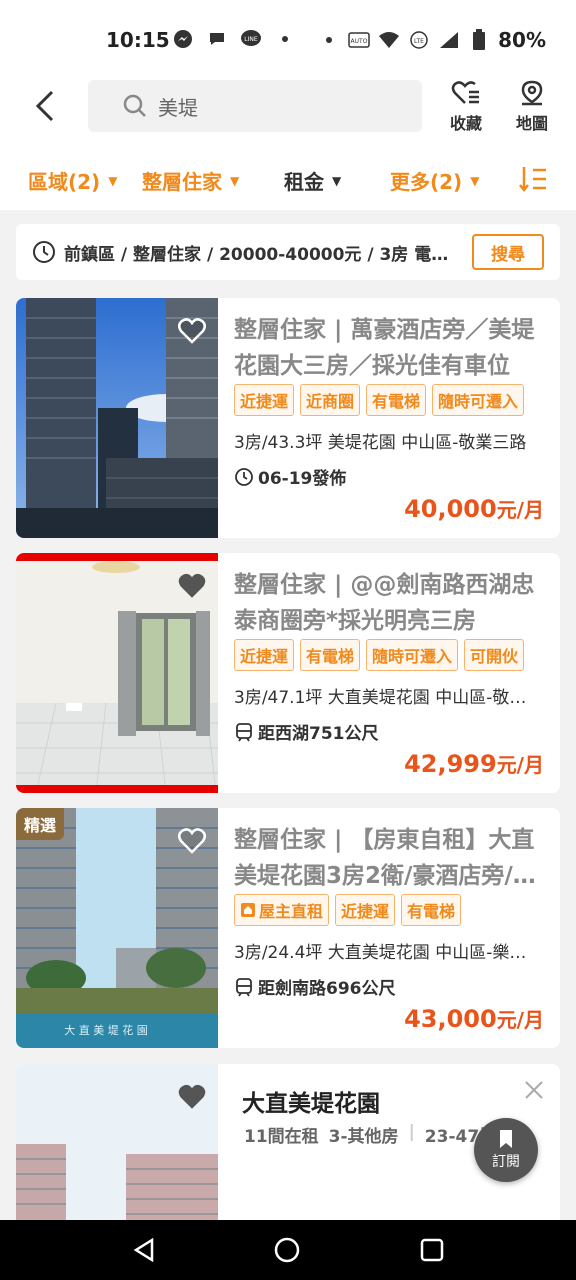 The image size is (576, 1280). Describe the element at coordinates (449, 40) in the screenshot. I see `signal-icon` at that location.